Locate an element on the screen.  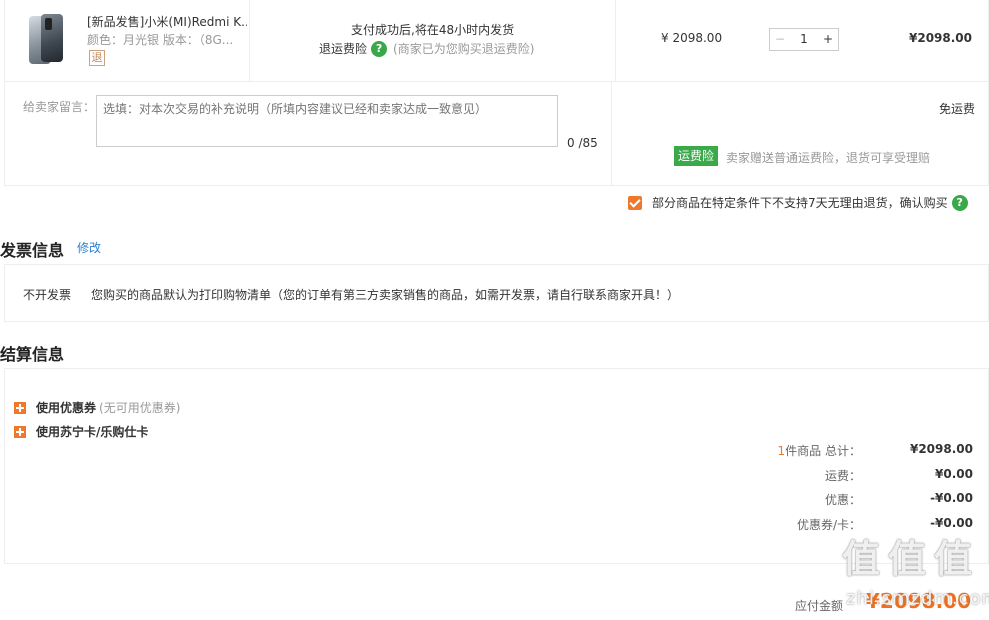
use-card-option: 使用苏宁卡/乐购仕卡 is located at coordinates (81, 431).